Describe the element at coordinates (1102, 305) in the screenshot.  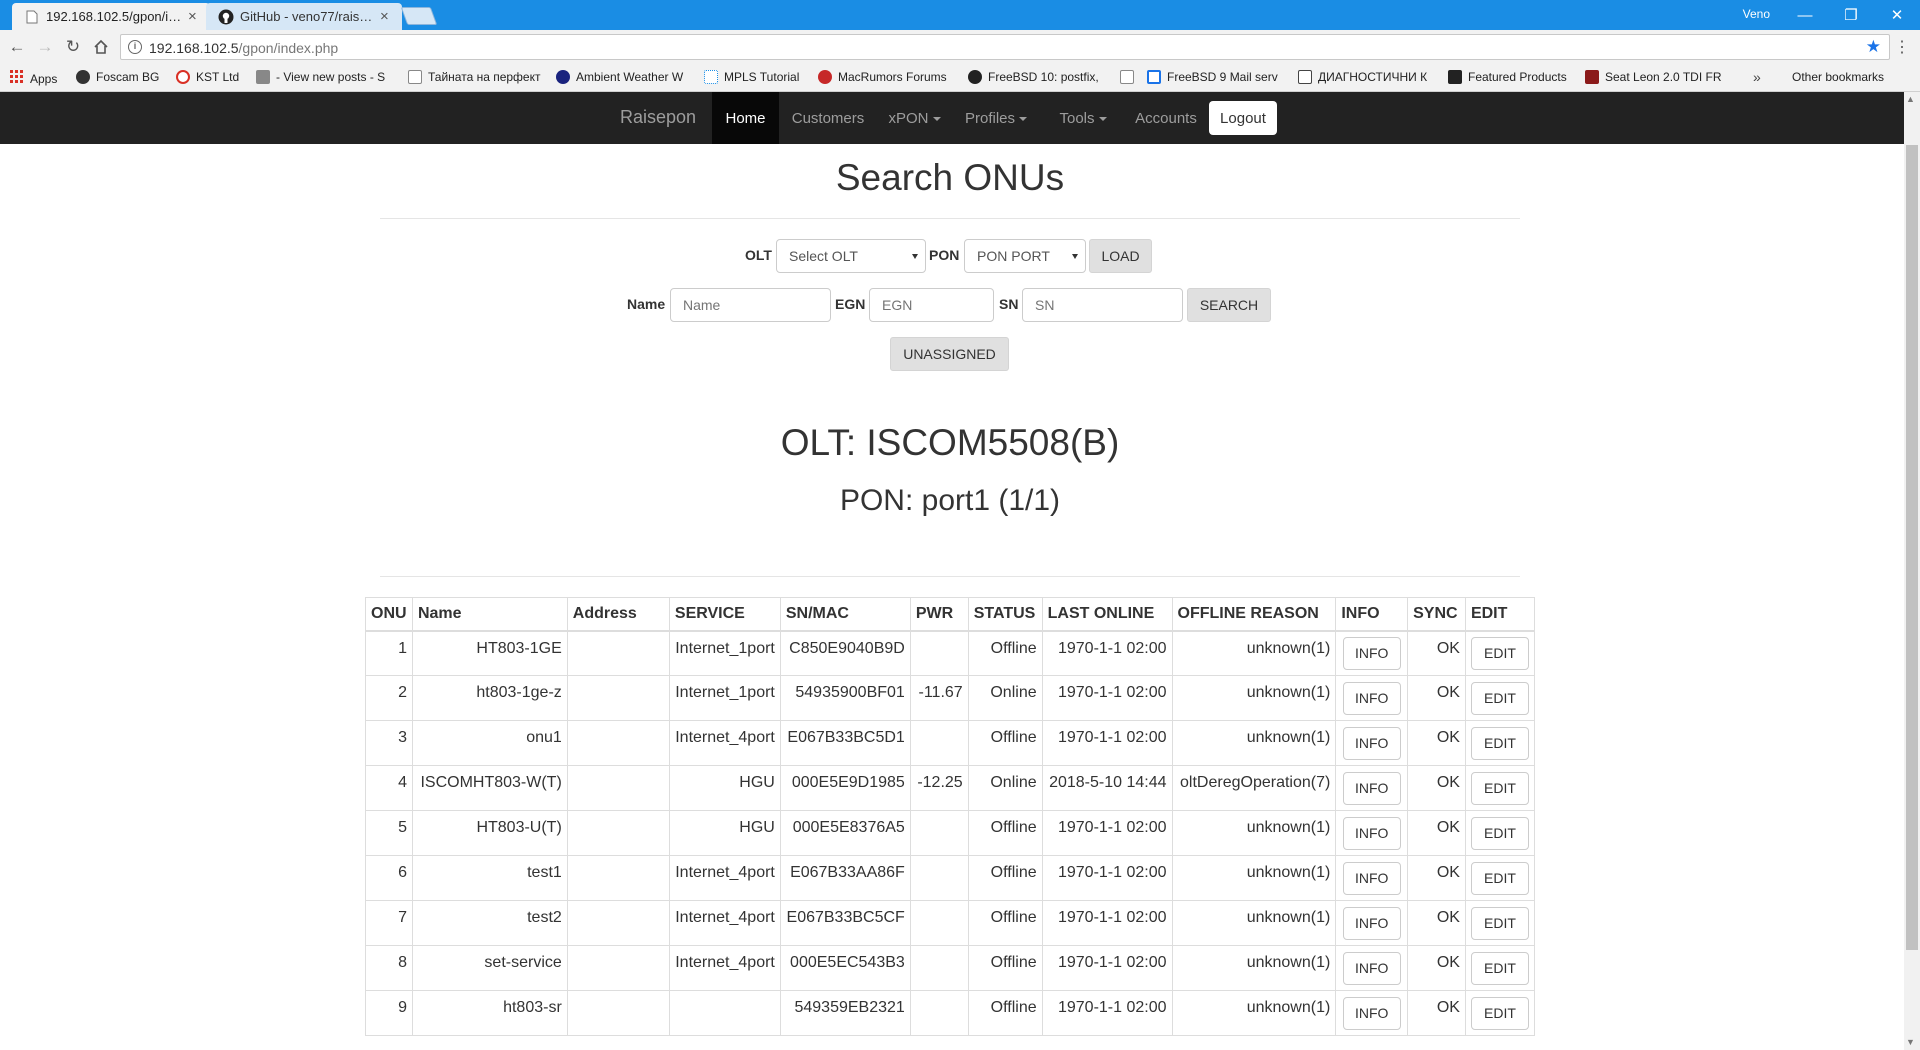
I see `sn-input` at that location.